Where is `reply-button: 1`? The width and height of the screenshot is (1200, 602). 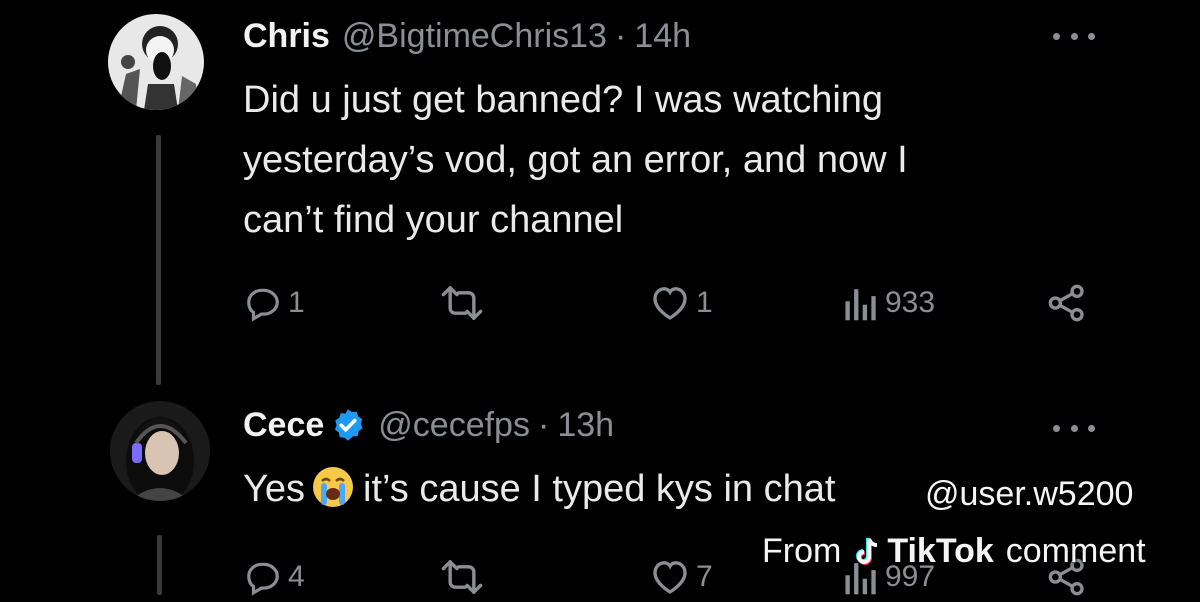 reply-button: 1 is located at coordinates (274, 303).